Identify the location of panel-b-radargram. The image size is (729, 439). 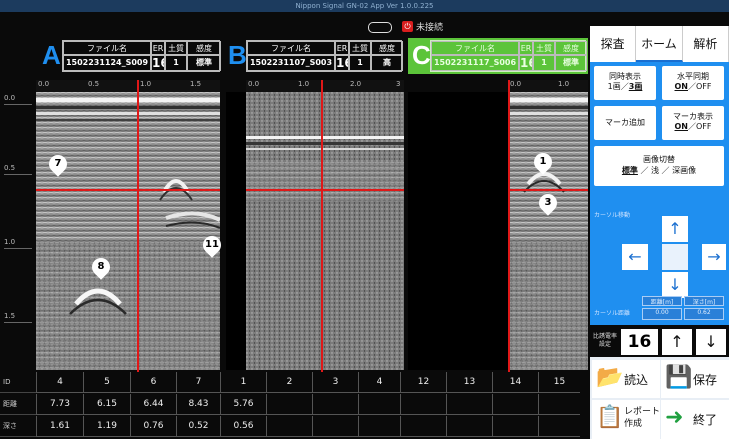
(325, 231).